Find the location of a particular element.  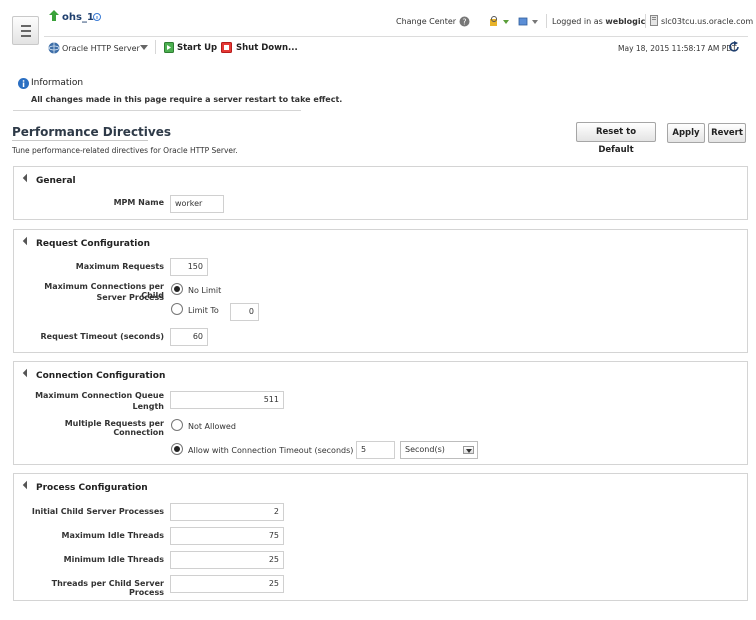

dropdown-button is located at coordinates (468, 450).